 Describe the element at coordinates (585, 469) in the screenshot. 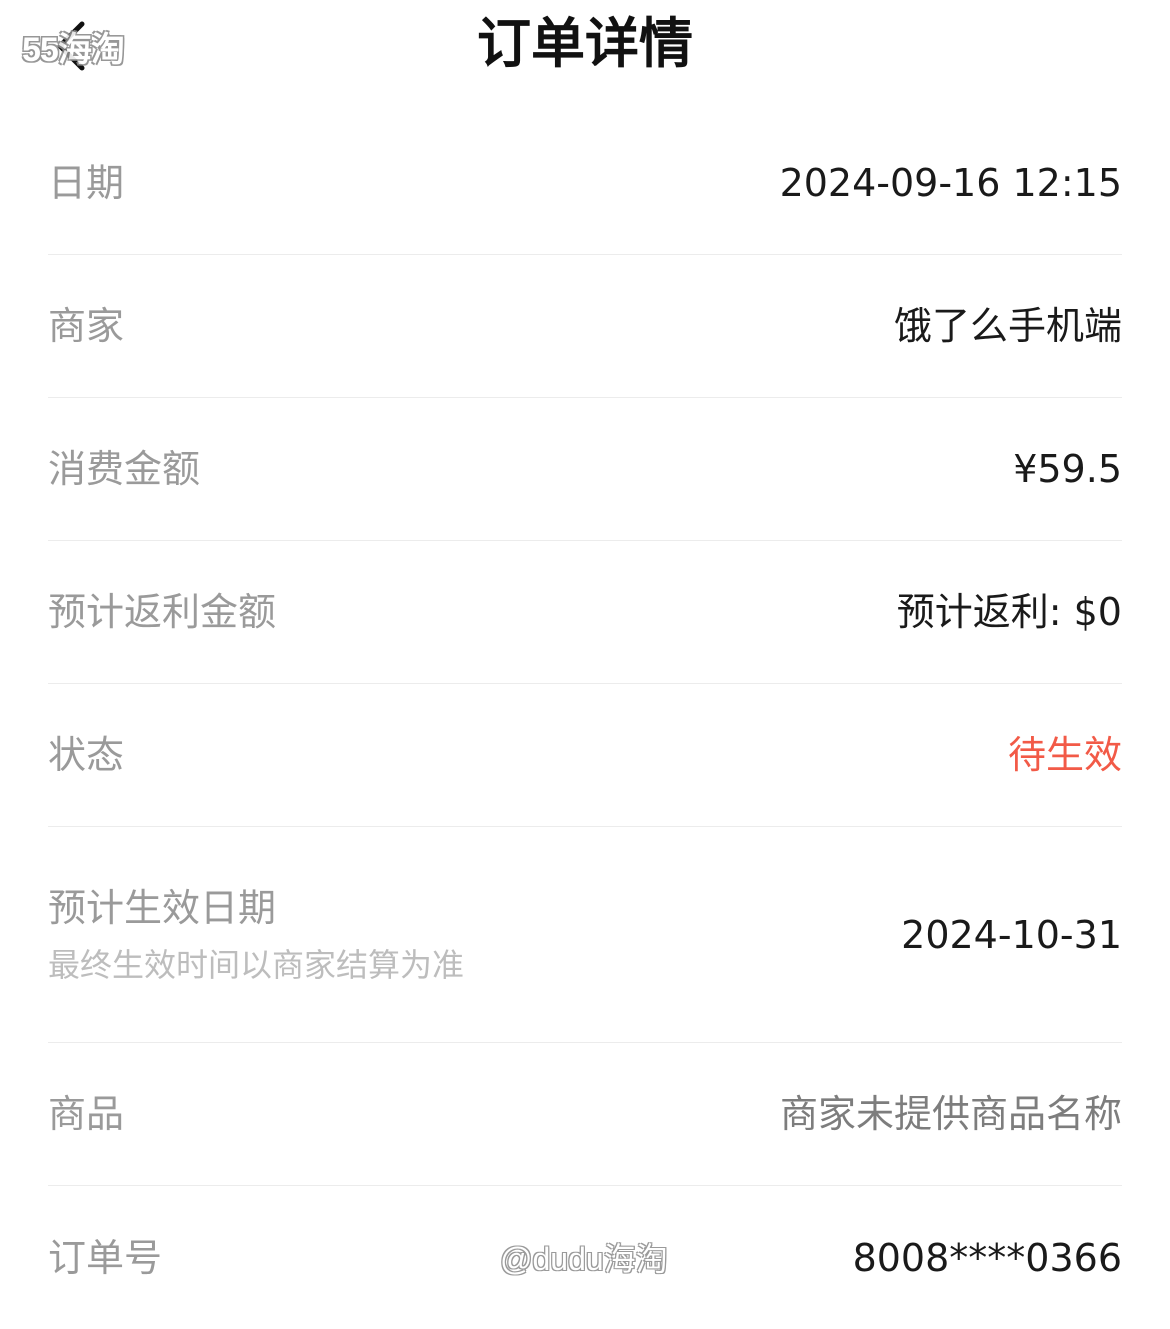

I see `row-amount: 消费金额 ¥59.5` at that location.